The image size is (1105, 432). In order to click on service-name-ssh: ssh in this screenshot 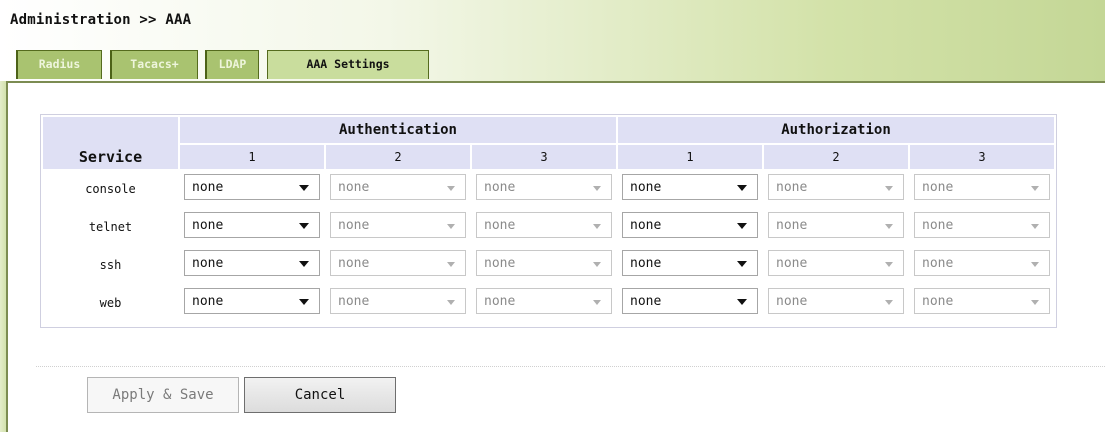, I will do `click(110, 265)`.